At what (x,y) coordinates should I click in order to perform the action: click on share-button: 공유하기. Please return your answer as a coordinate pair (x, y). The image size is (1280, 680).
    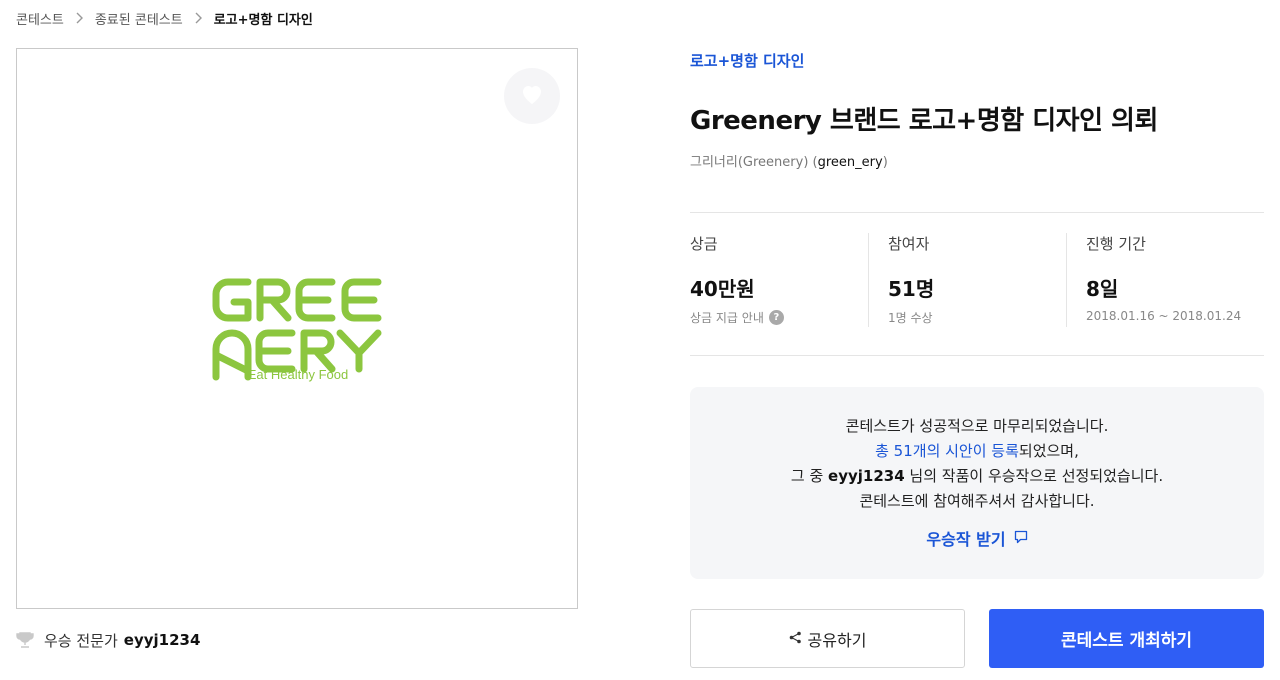
    Looking at the image, I should click on (827, 638).